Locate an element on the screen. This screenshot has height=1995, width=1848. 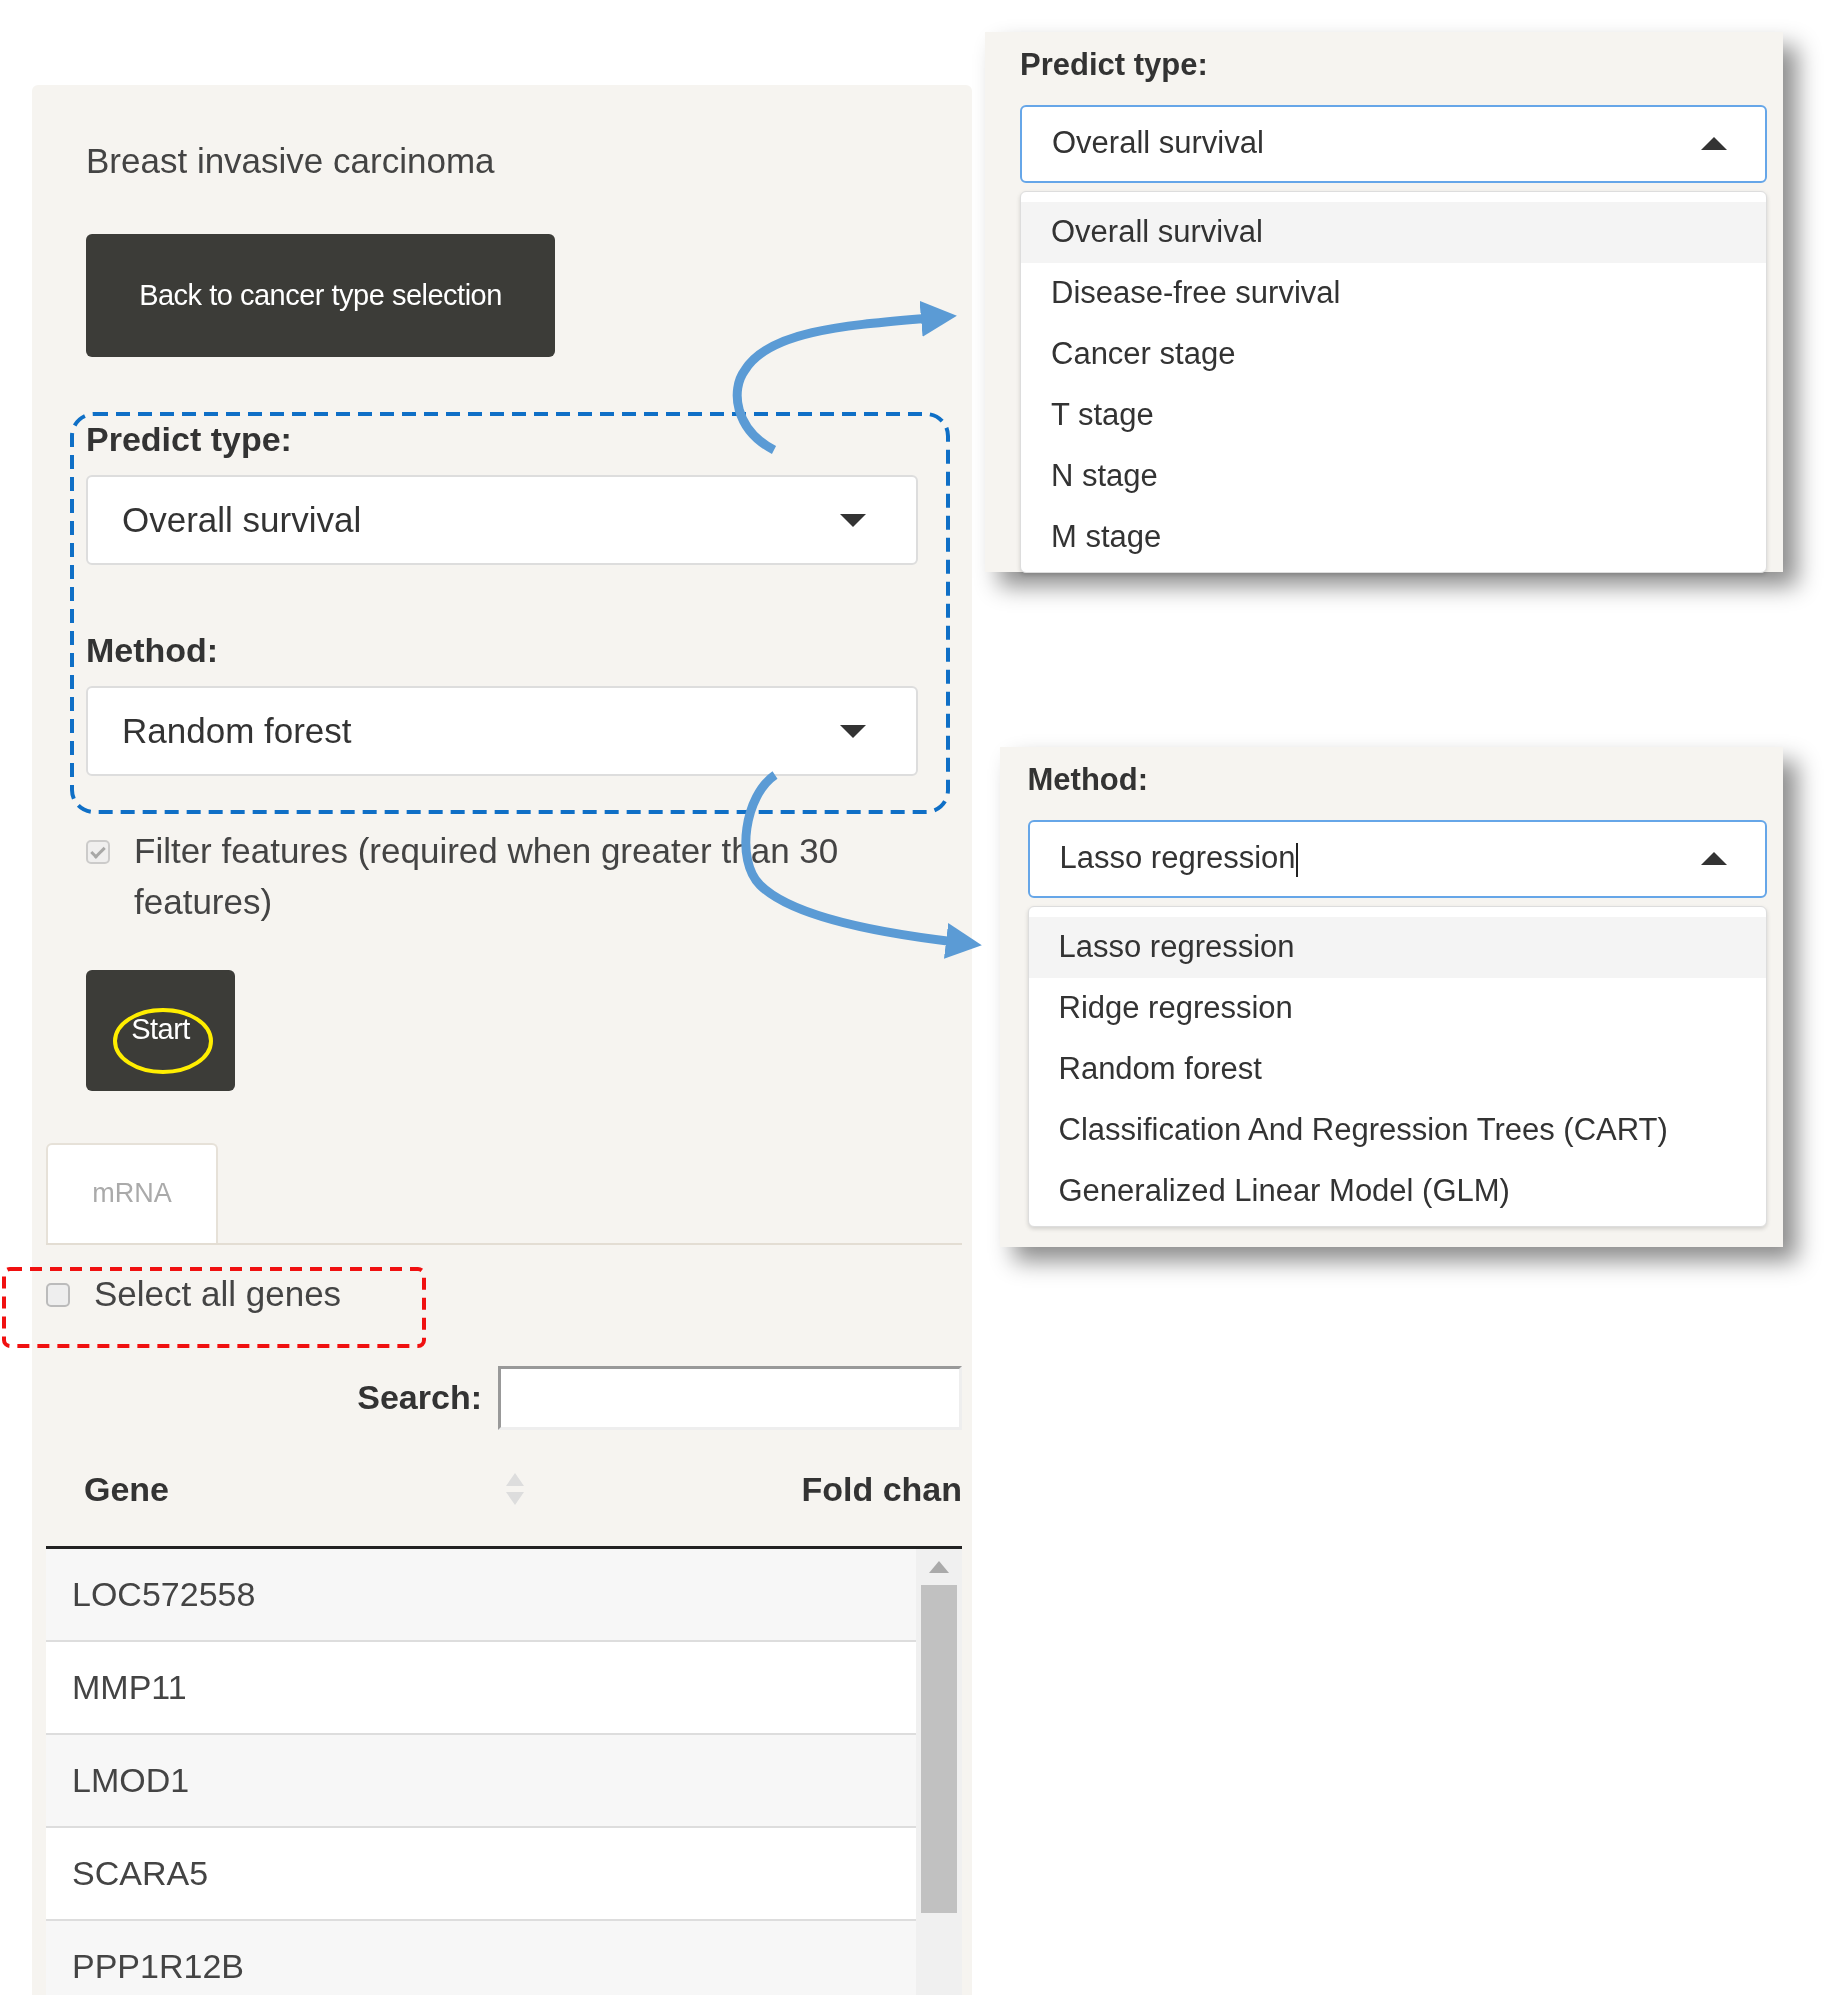
column-header: Gene is located at coordinates (127, 1489).